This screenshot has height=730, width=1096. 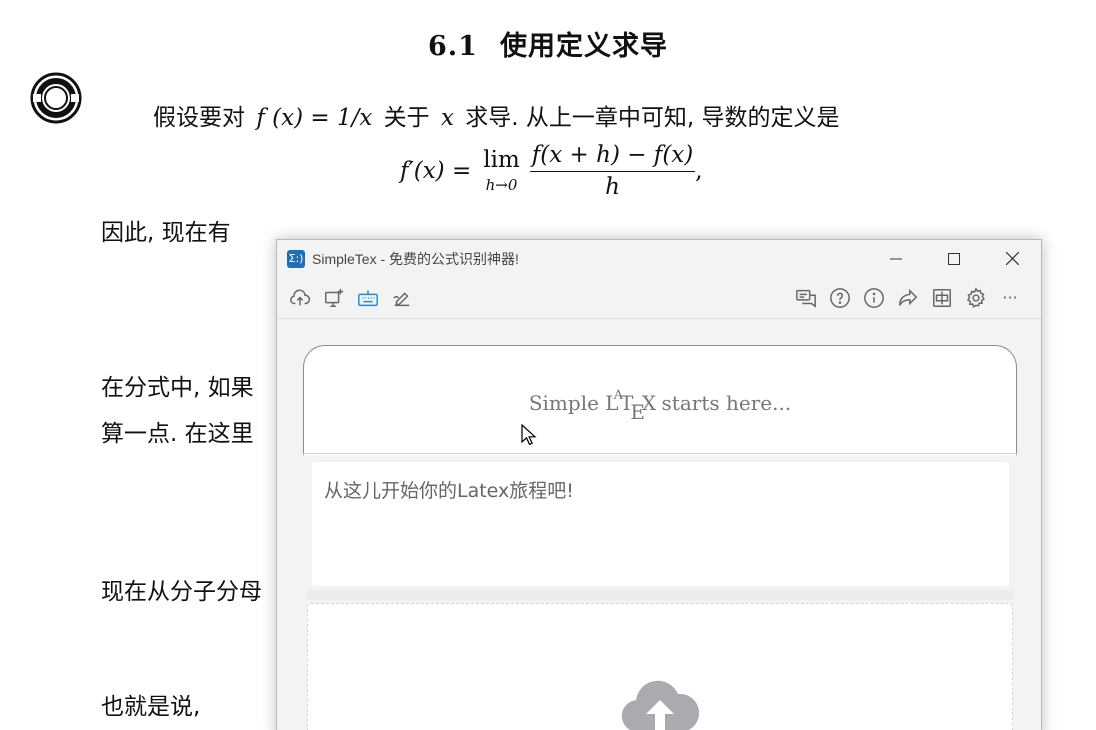 I want to click on paragraph-therefore: 因此, 现在有, so click(x=166, y=233).